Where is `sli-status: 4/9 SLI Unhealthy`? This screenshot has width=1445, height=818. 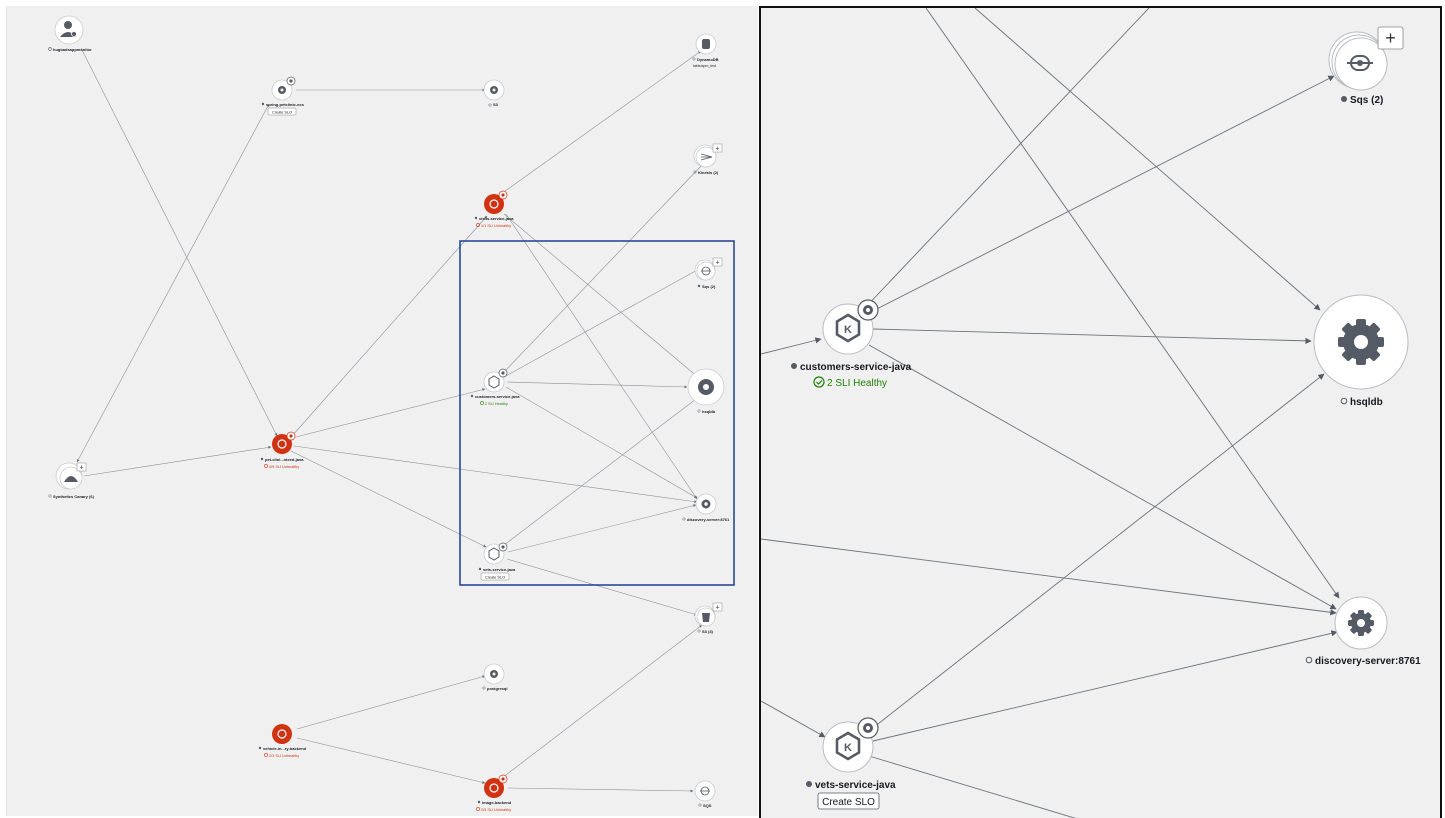 sli-status: 4/9 SLI Unhealthy is located at coordinates (284, 467).